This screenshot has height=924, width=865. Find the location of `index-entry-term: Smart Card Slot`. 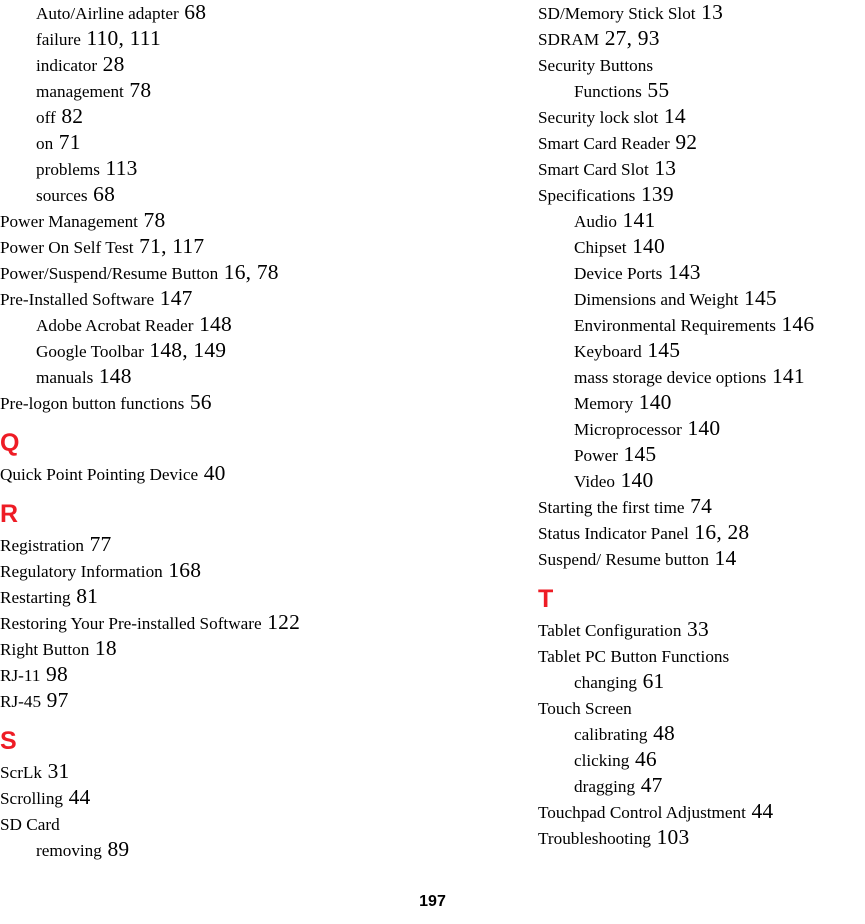

index-entry-term: Smart Card Slot is located at coordinates (593, 169).